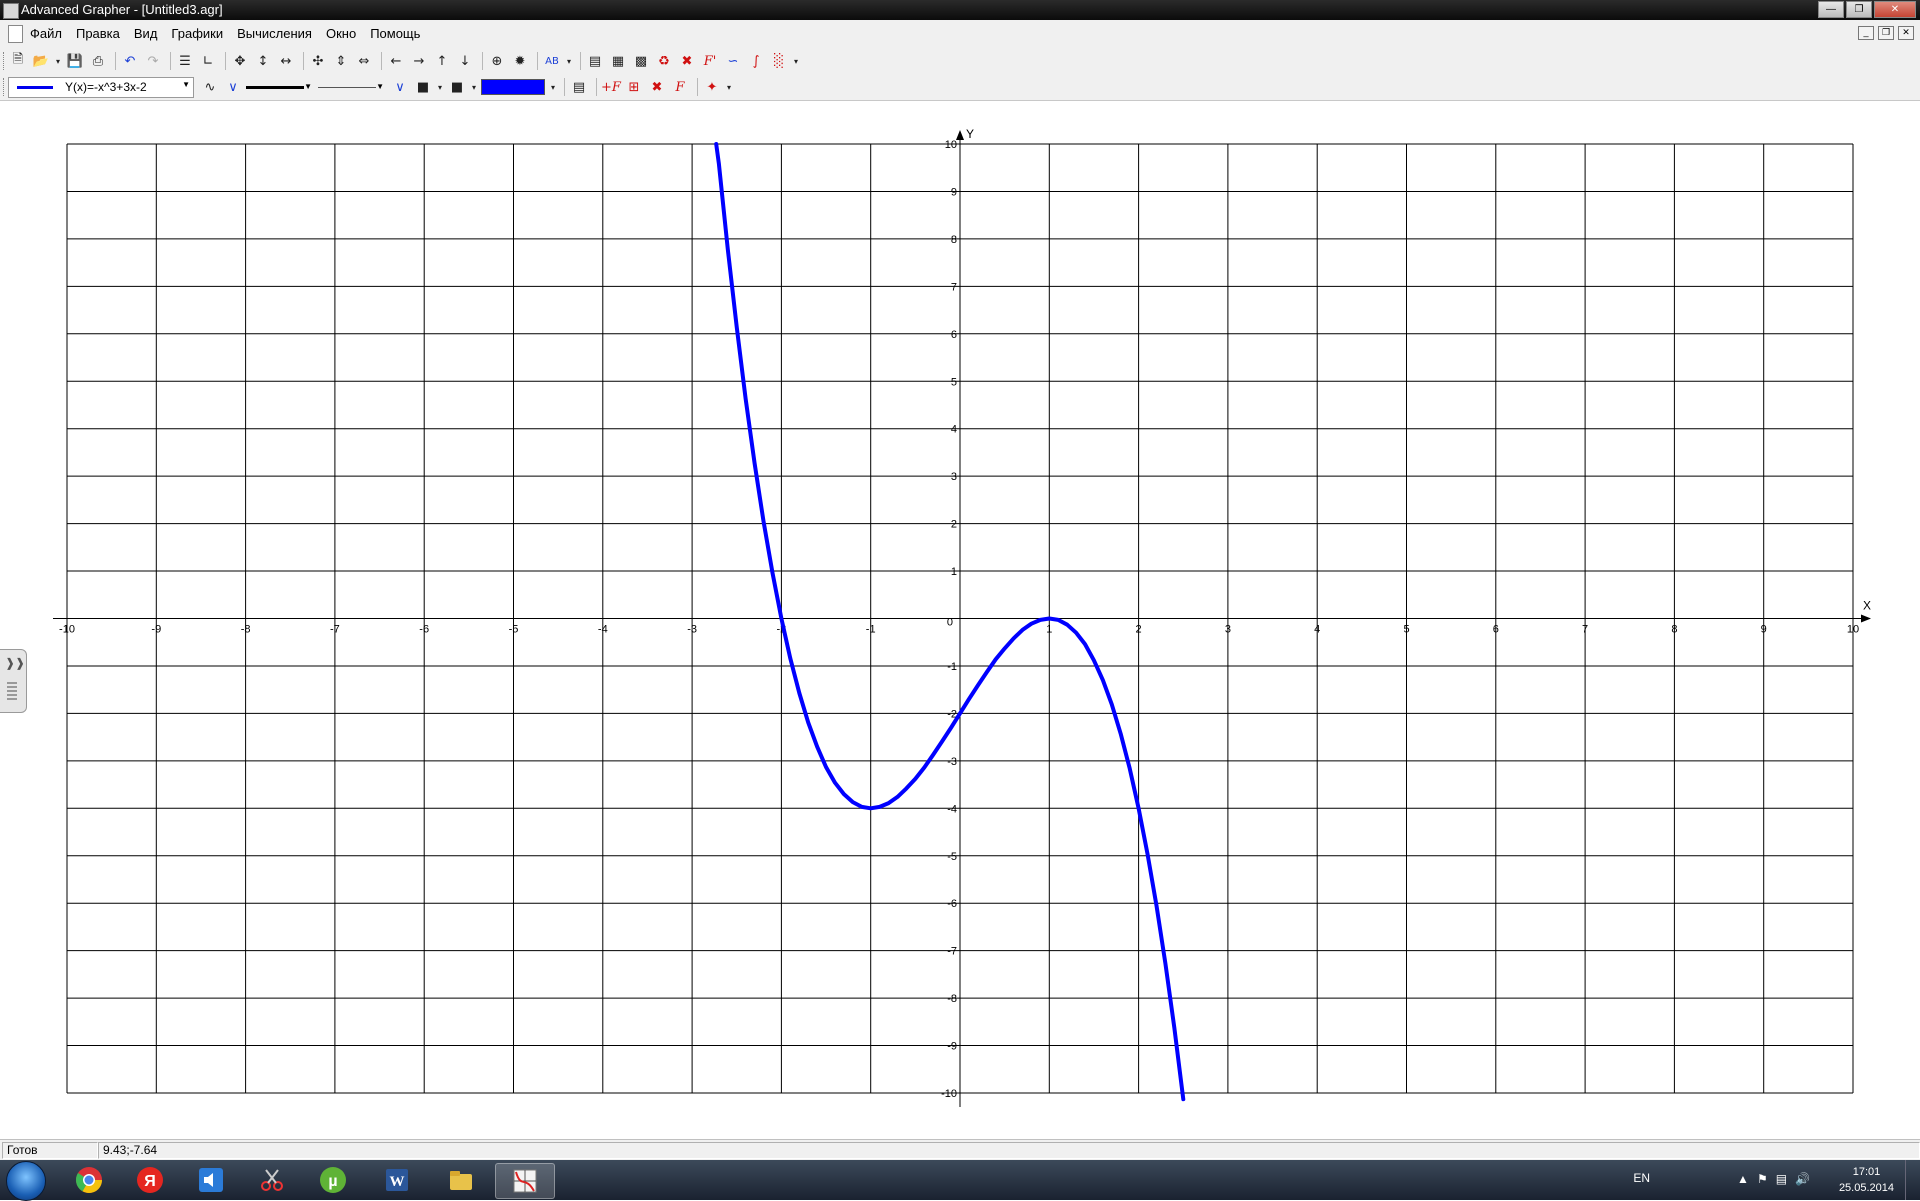 This screenshot has height=1201, width=1920. I want to click on point-size-icon: ■, so click(457, 87).